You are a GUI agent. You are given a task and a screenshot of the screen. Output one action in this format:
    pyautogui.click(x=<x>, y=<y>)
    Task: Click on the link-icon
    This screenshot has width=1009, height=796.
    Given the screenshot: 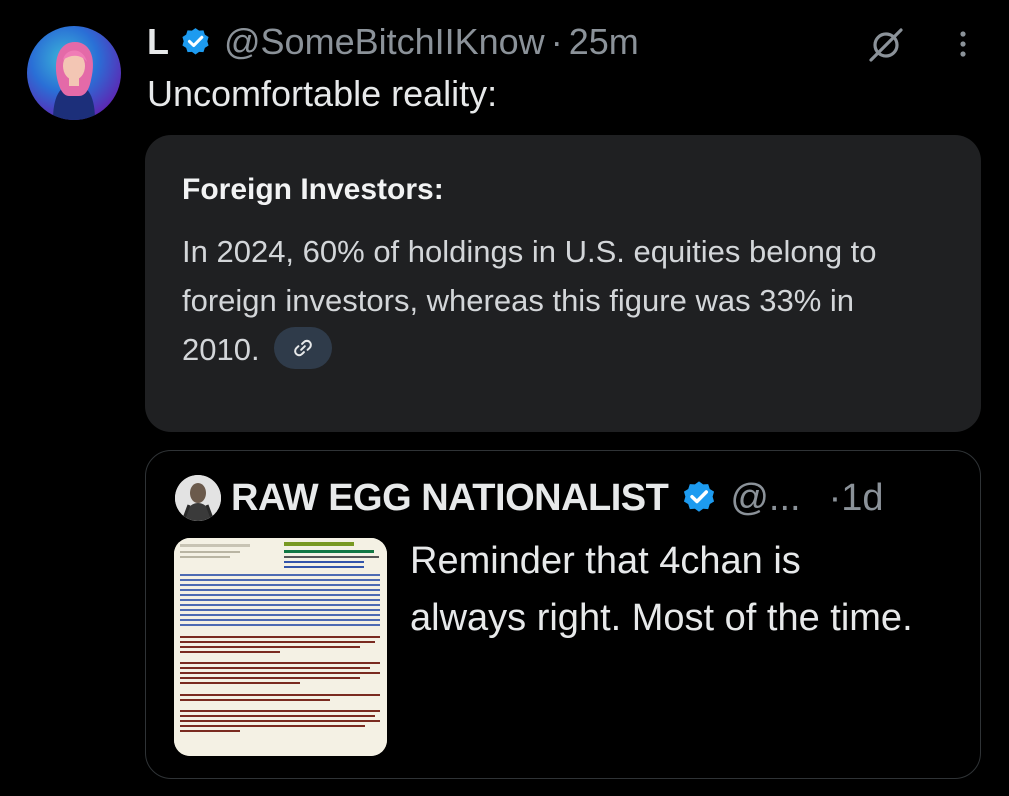 What is the action you would take?
    pyautogui.click(x=302, y=348)
    